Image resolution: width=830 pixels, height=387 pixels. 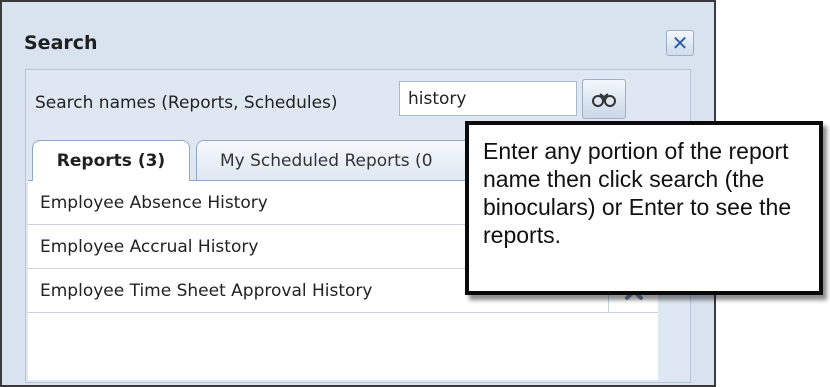 What do you see at coordinates (111, 160) in the screenshot?
I see `tab-reports: Reports (3)` at bounding box center [111, 160].